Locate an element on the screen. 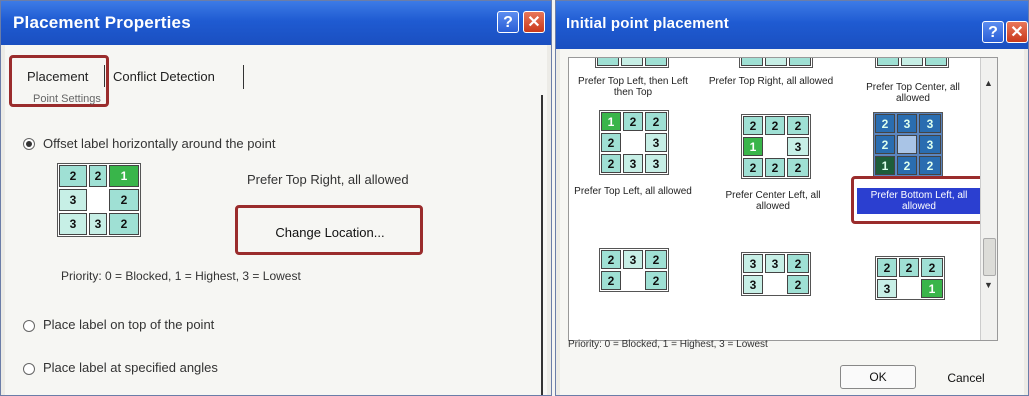 The image size is (1029, 396). on-top-label: Place label on top of the point is located at coordinates (129, 324).